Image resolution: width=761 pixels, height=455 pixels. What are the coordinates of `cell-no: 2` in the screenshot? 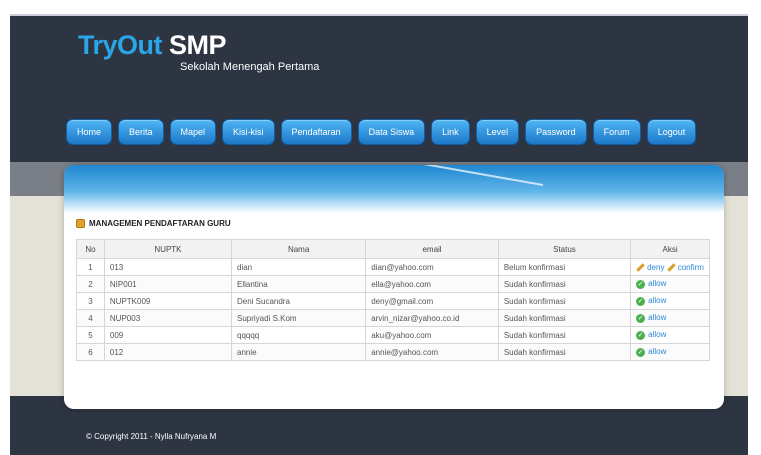 It's located at (90, 284).